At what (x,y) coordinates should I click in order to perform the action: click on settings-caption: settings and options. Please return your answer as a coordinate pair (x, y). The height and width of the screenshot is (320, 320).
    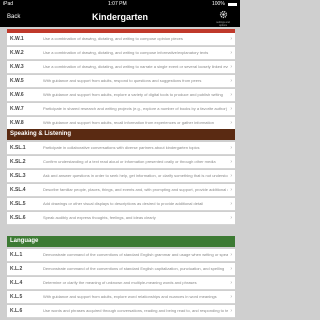
    Looking at the image, I should click on (223, 24).